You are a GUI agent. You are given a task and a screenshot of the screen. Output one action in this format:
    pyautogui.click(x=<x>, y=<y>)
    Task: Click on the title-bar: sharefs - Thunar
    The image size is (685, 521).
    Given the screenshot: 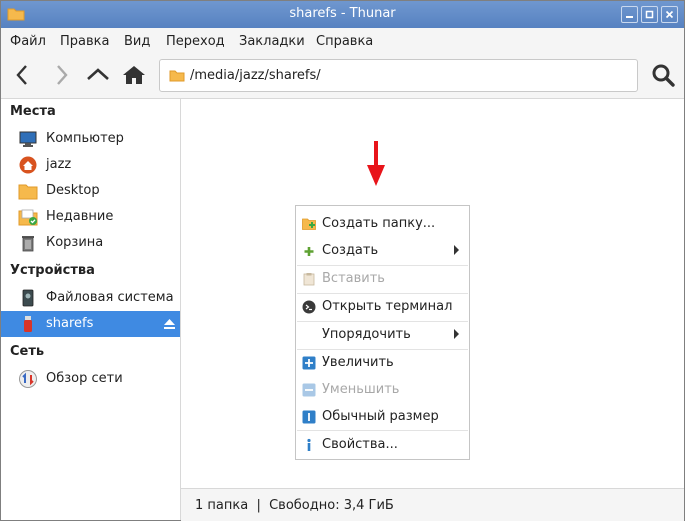 What is the action you would take?
    pyautogui.click(x=342, y=14)
    